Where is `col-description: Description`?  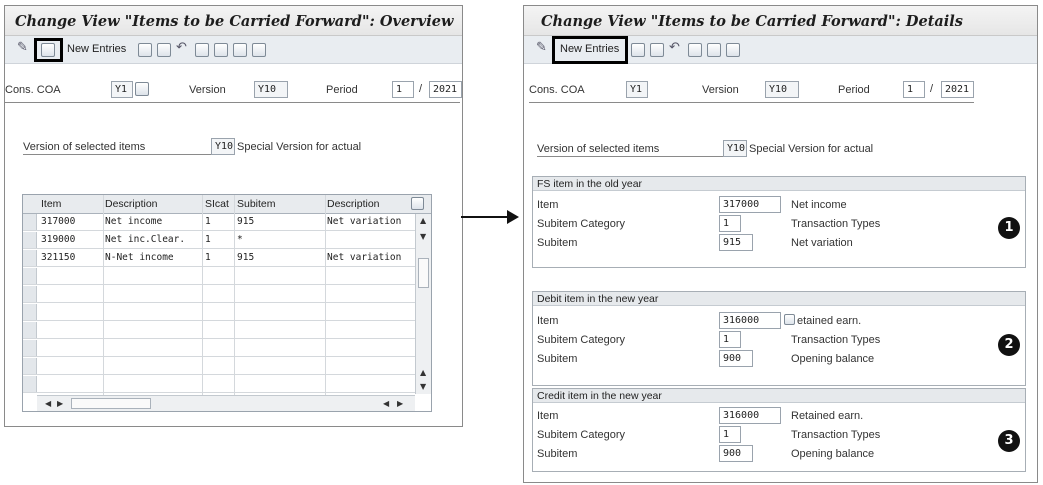
col-description: Description is located at coordinates (131, 204).